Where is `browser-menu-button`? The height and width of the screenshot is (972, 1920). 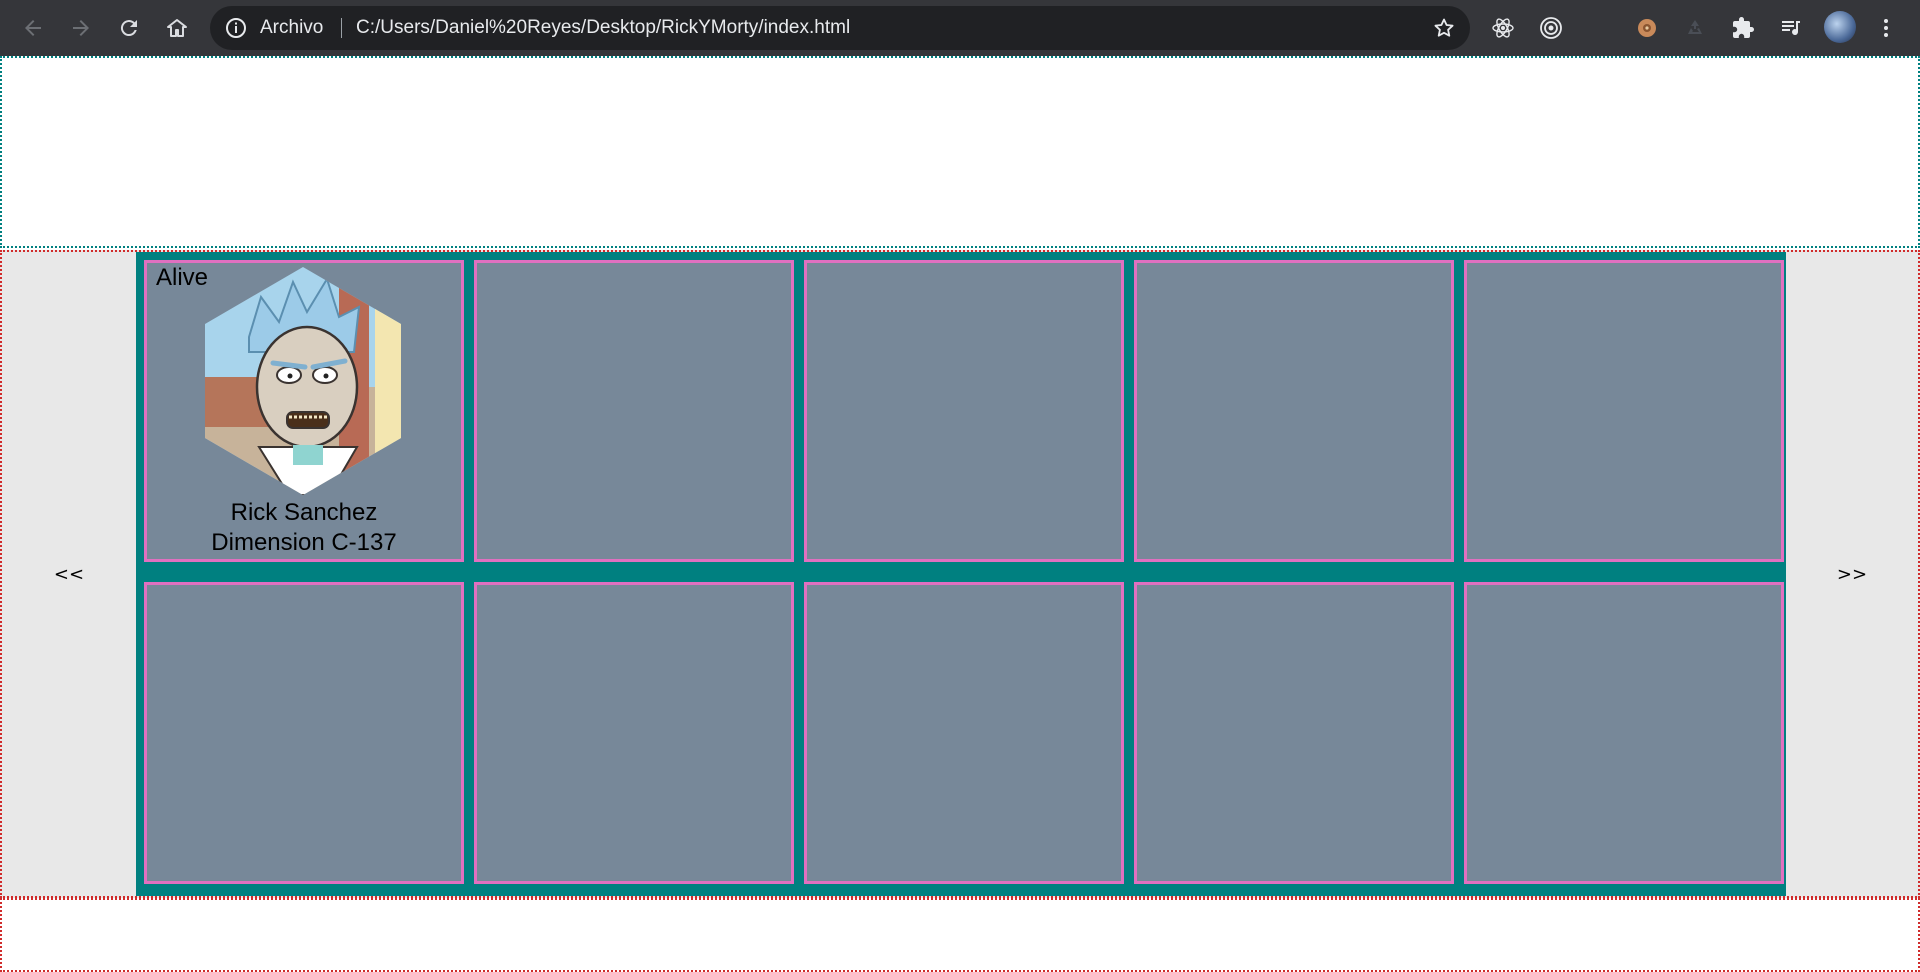
browser-menu-button is located at coordinates (1886, 28).